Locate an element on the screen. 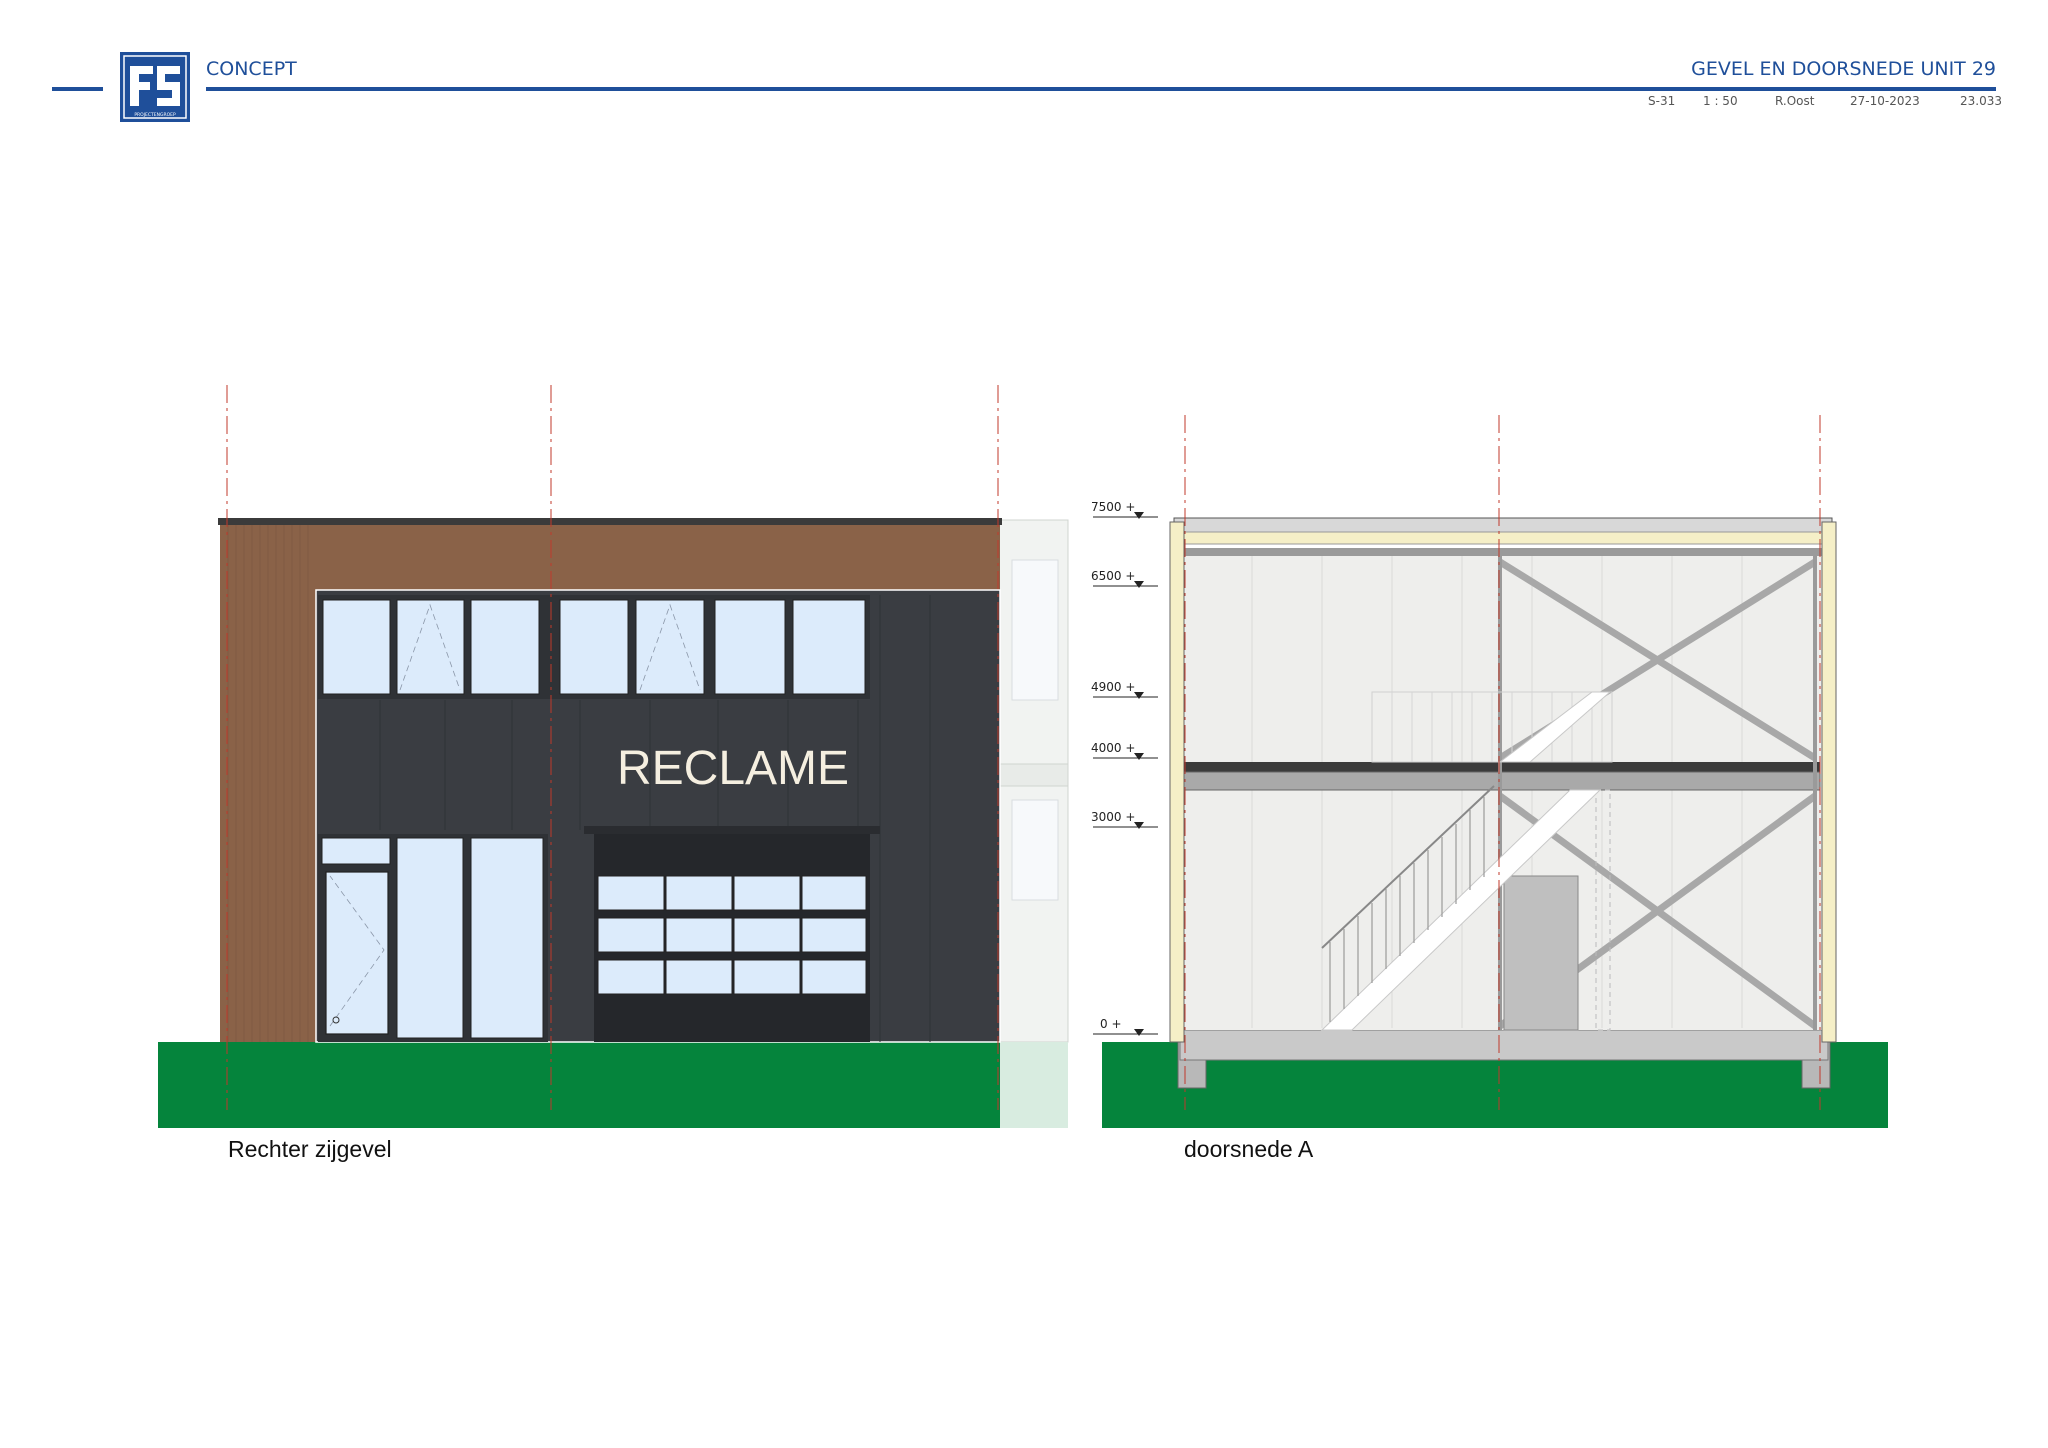 This screenshot has width=2048, height=1448. ground-elevation is located at coordinates (579, 1085).